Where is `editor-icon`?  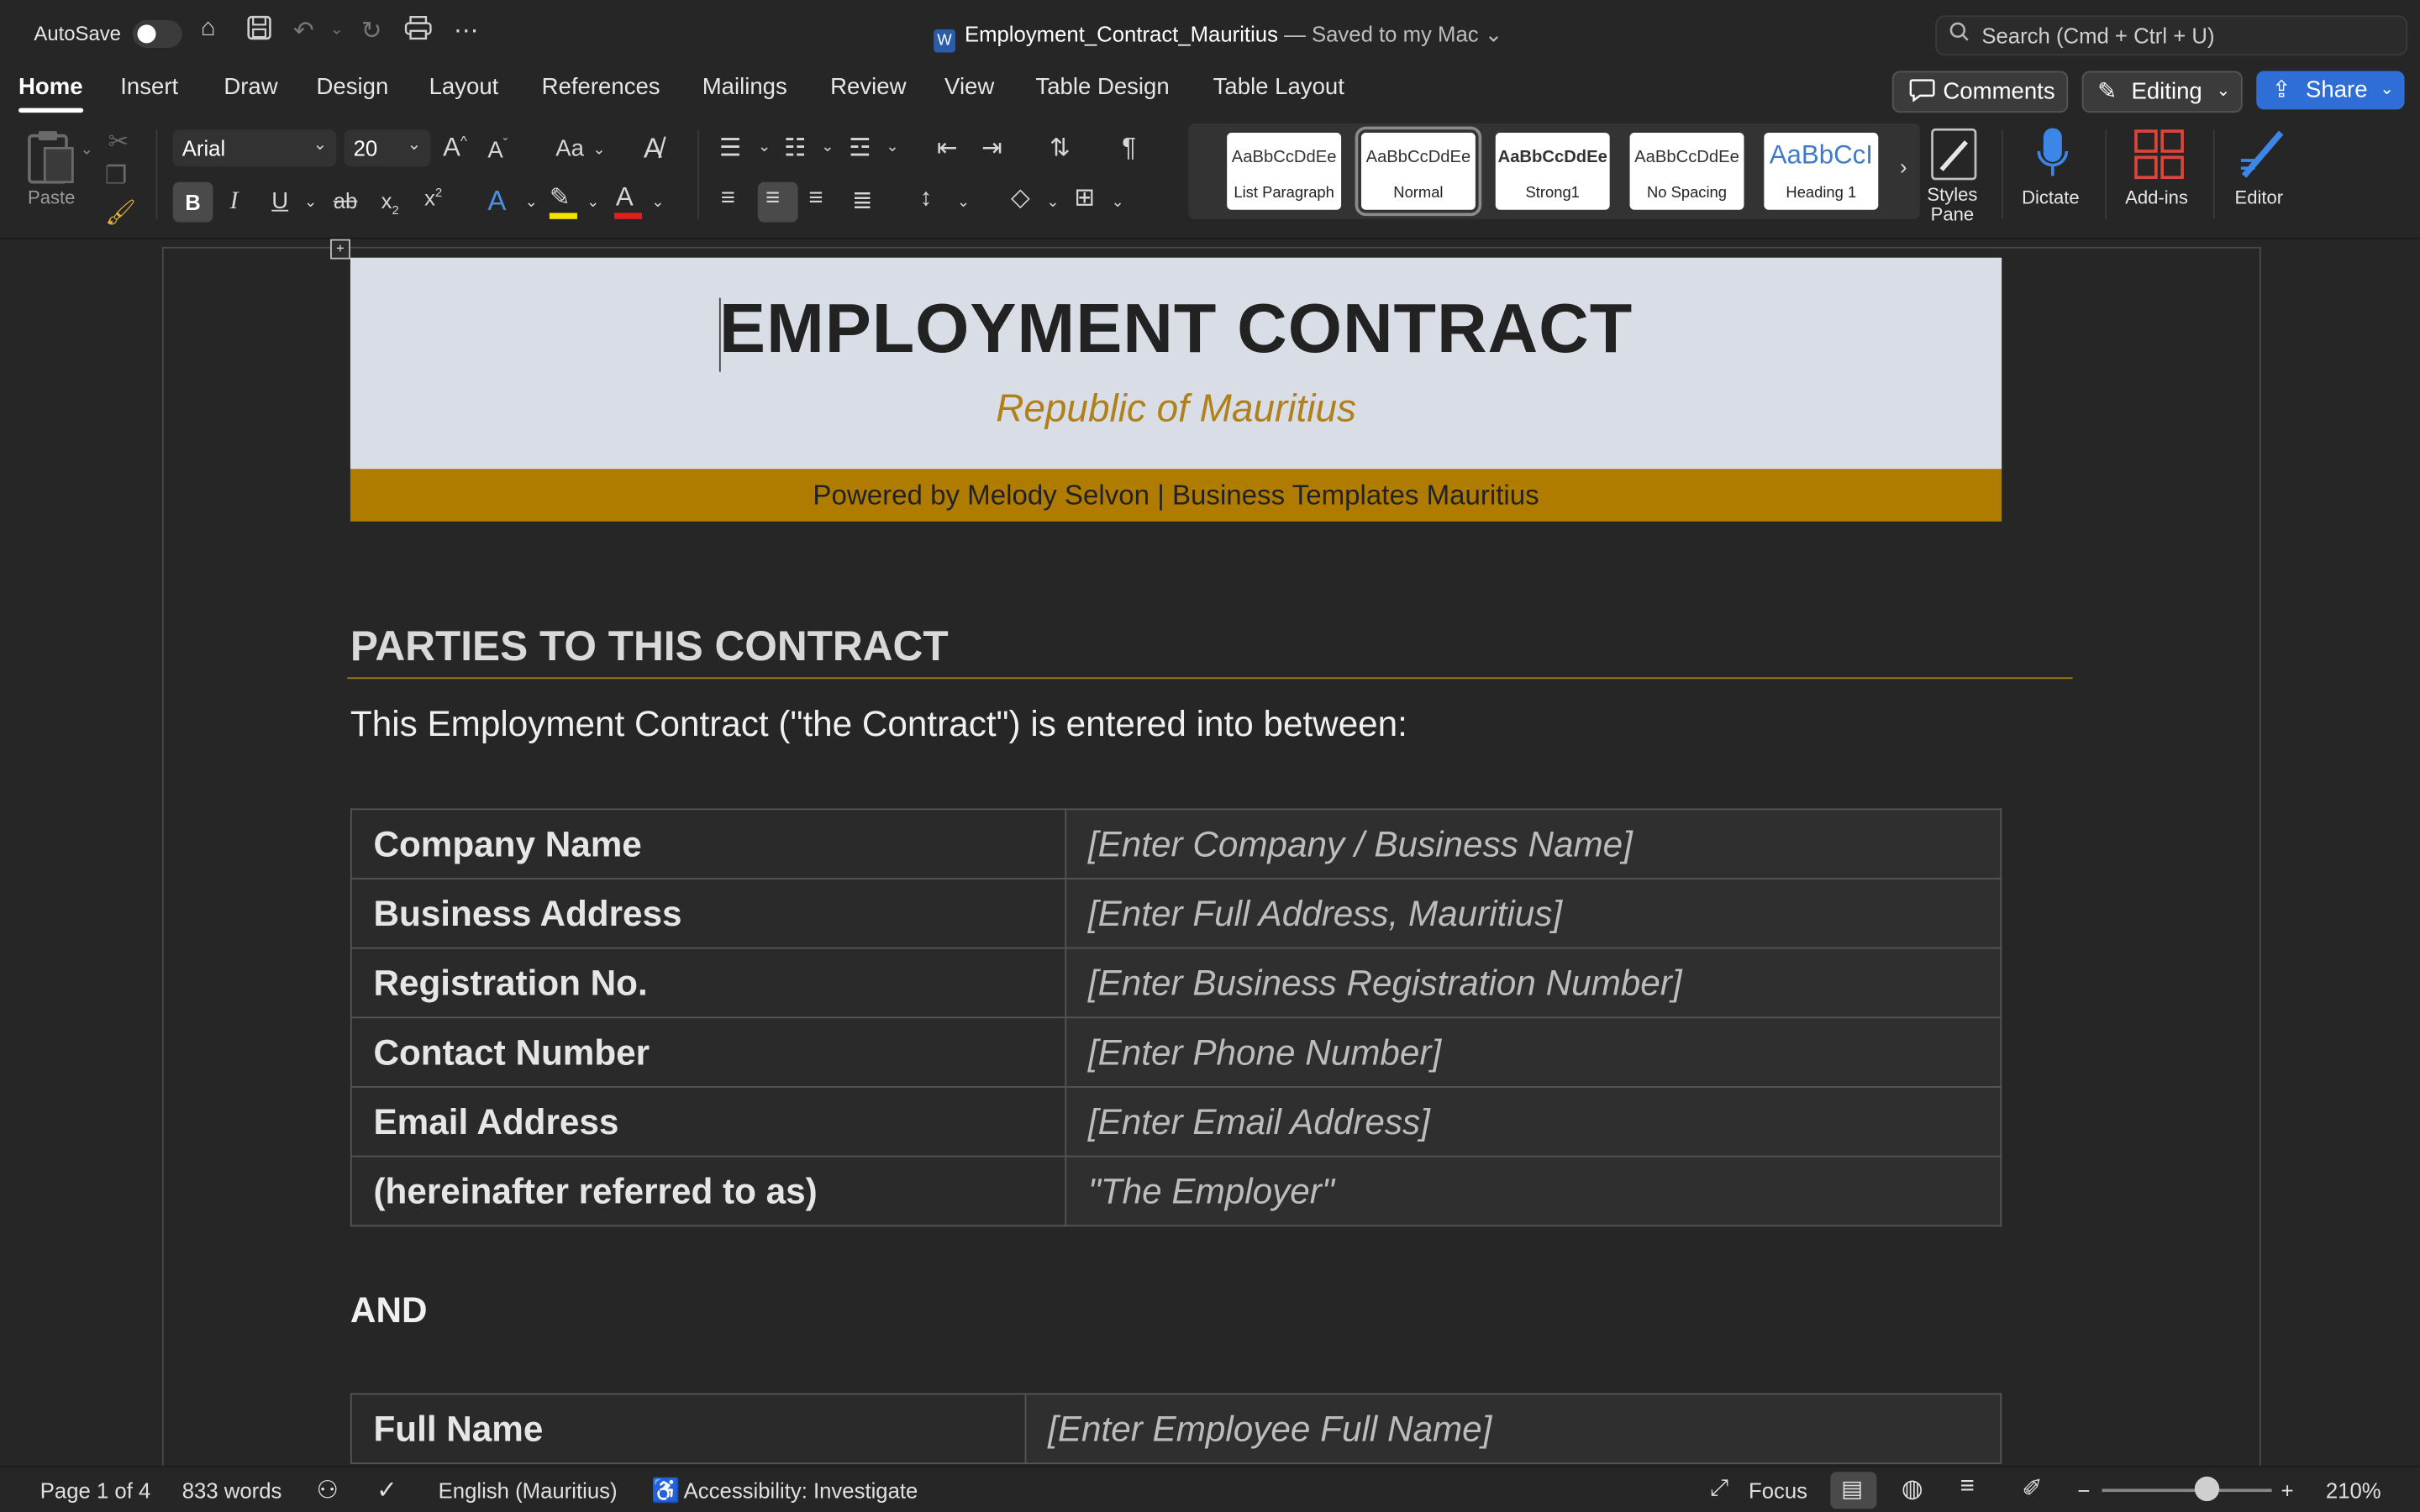 editor-icon is located at coordinates (2264, 158).